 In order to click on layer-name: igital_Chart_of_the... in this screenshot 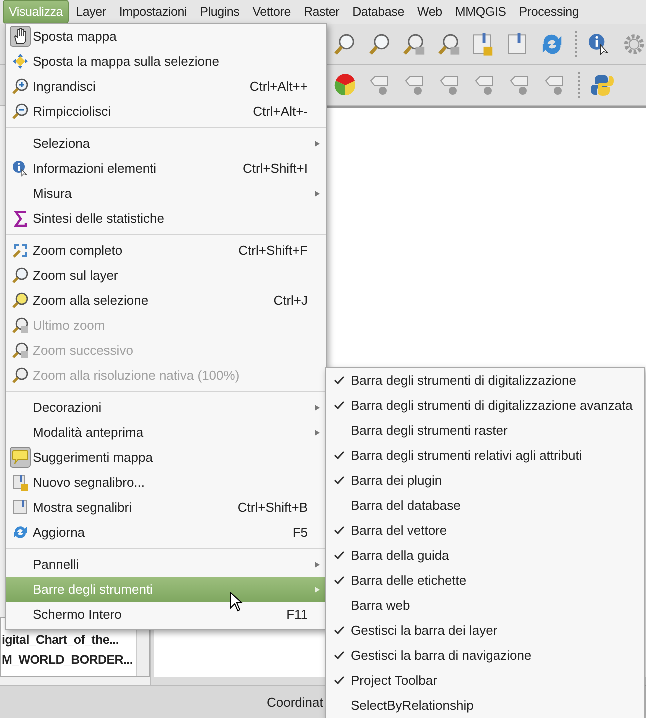, I will do `click(69, 640)`.